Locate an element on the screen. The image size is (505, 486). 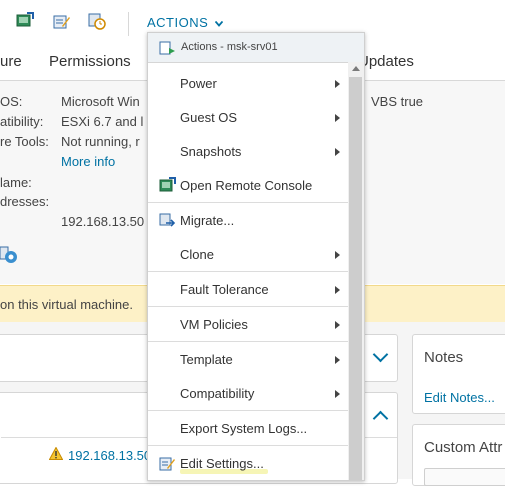
summary-label: re Tools: is located at coordinates (24, 141).